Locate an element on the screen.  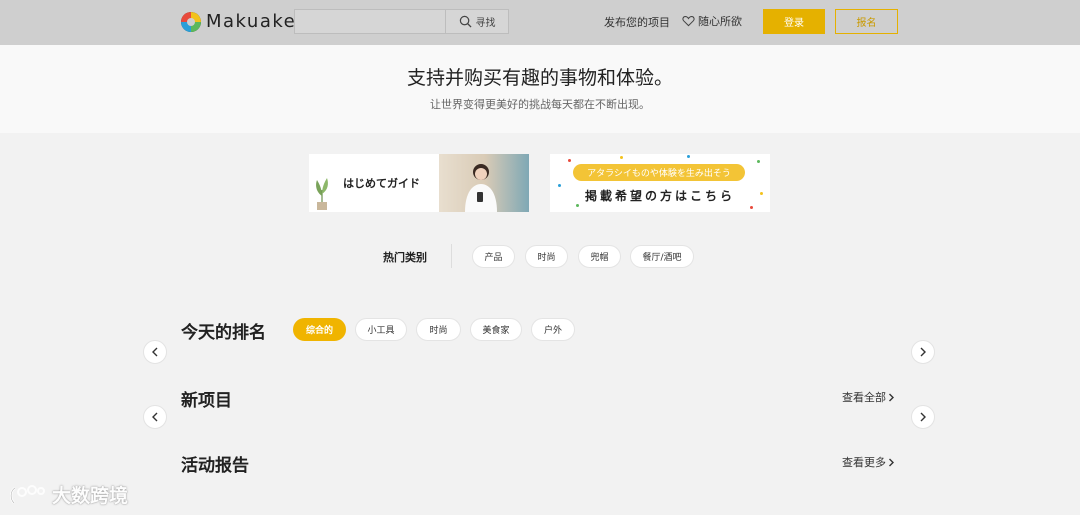
new-projects-next-button is located at coordinates (923, 417).